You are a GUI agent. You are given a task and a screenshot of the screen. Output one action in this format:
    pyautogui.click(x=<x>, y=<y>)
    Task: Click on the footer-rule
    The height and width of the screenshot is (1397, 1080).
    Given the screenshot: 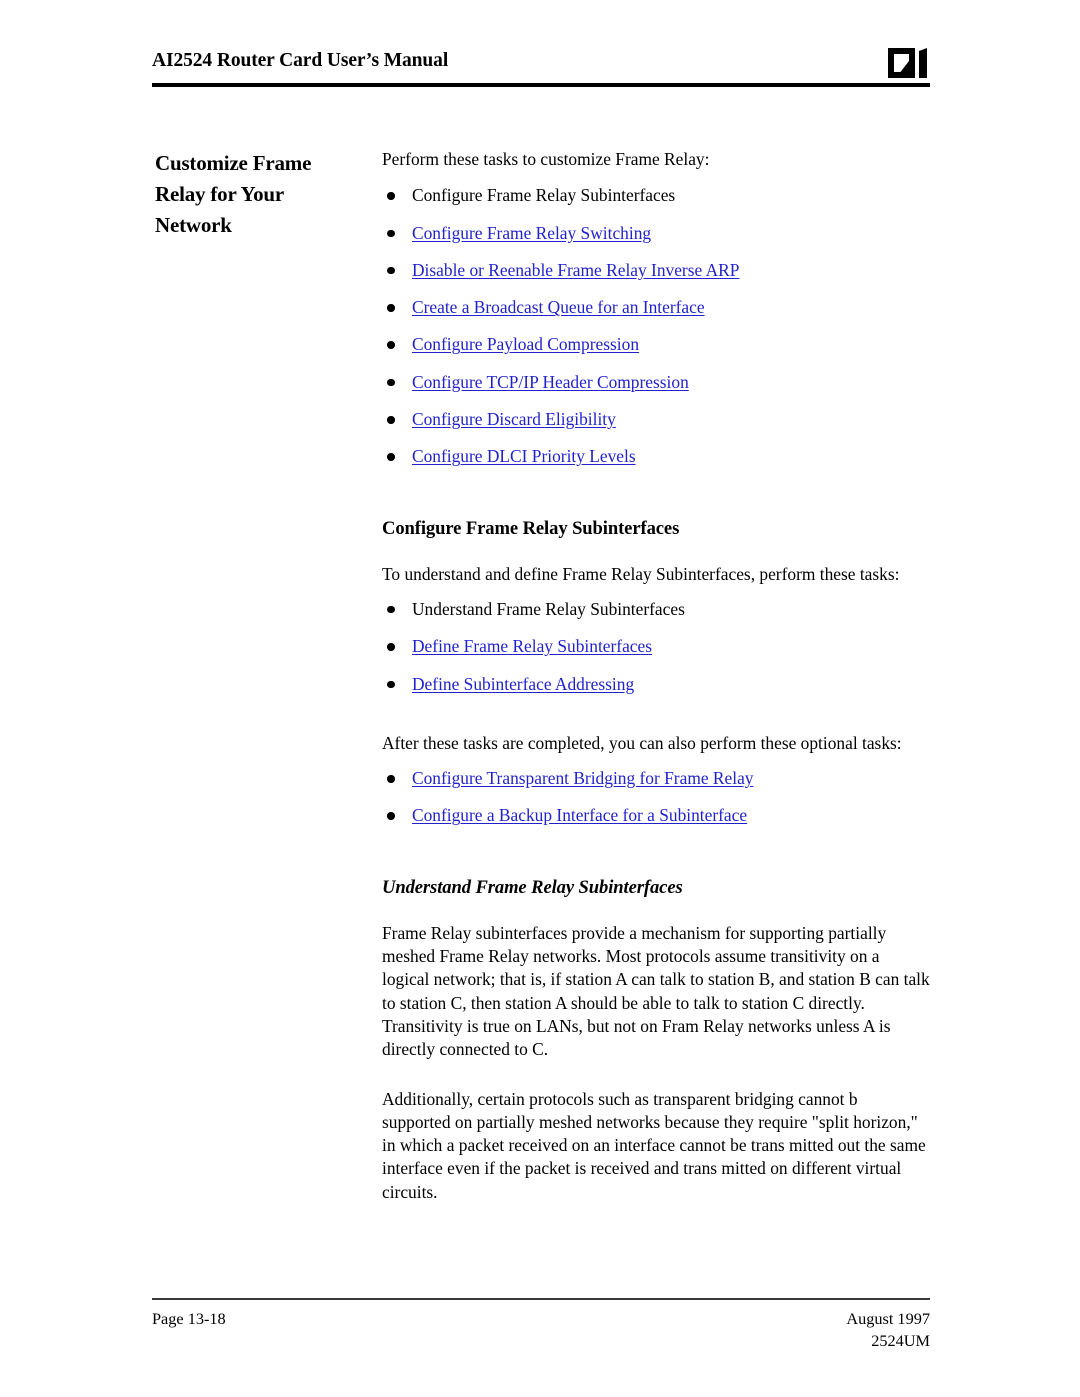 What is the action you would take?
    pyautogui.click(x=541, y=1299)
    